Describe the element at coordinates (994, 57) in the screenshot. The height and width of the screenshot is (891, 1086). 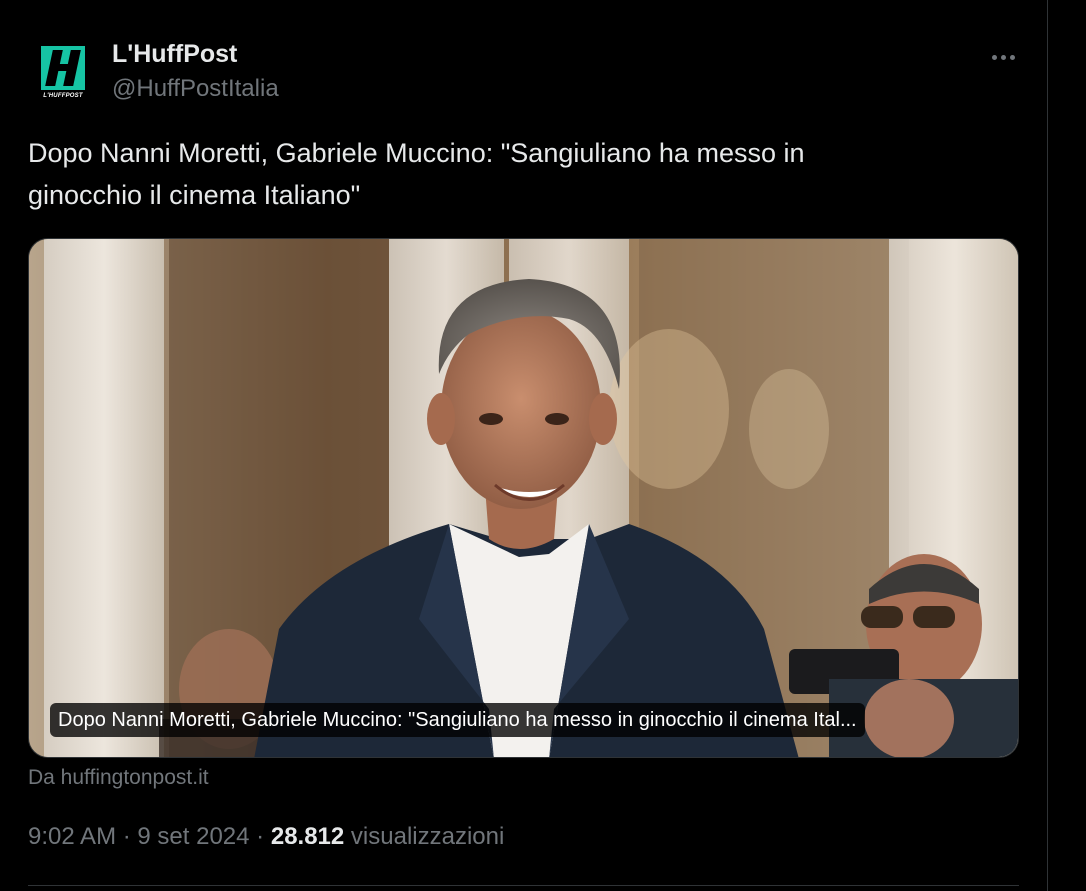
I see `more-horizontal-icon` at that location.